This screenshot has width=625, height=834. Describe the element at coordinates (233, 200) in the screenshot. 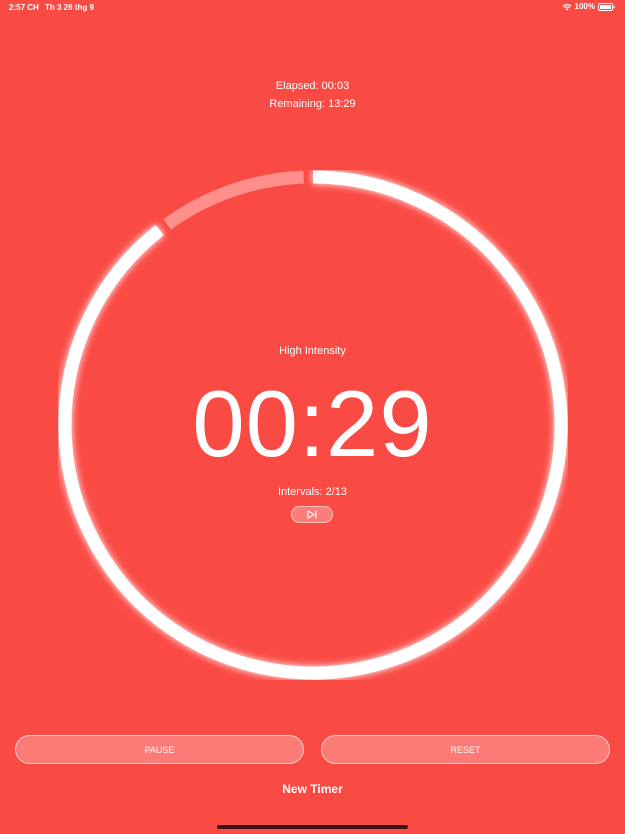

I see `progress-ring-elapsed` at that location.